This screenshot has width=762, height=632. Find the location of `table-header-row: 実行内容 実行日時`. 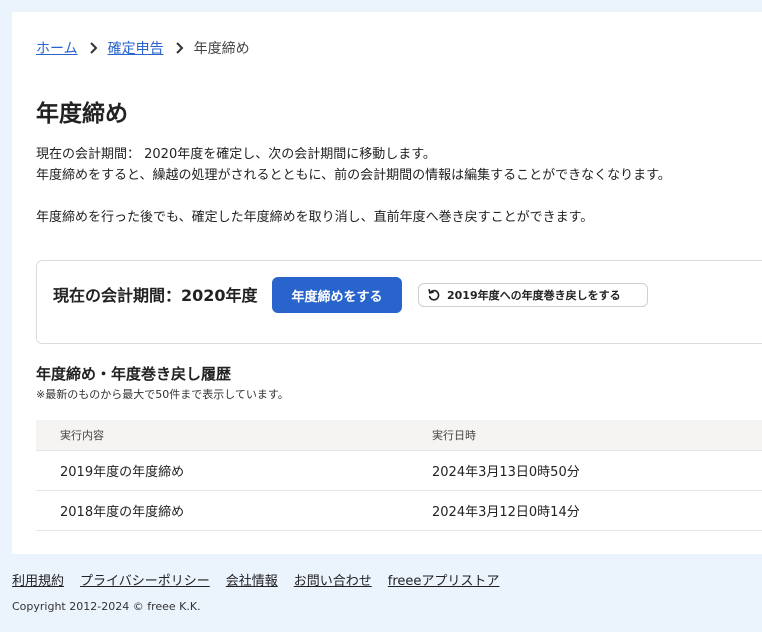

table-header-row: 実行内容 実行日時 is located at coordinates (399, 435).